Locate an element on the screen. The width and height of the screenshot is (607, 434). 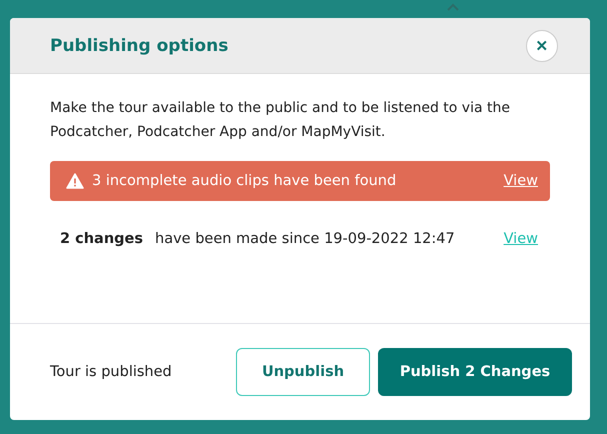
warning-icon is located at coordinates (75, 181).